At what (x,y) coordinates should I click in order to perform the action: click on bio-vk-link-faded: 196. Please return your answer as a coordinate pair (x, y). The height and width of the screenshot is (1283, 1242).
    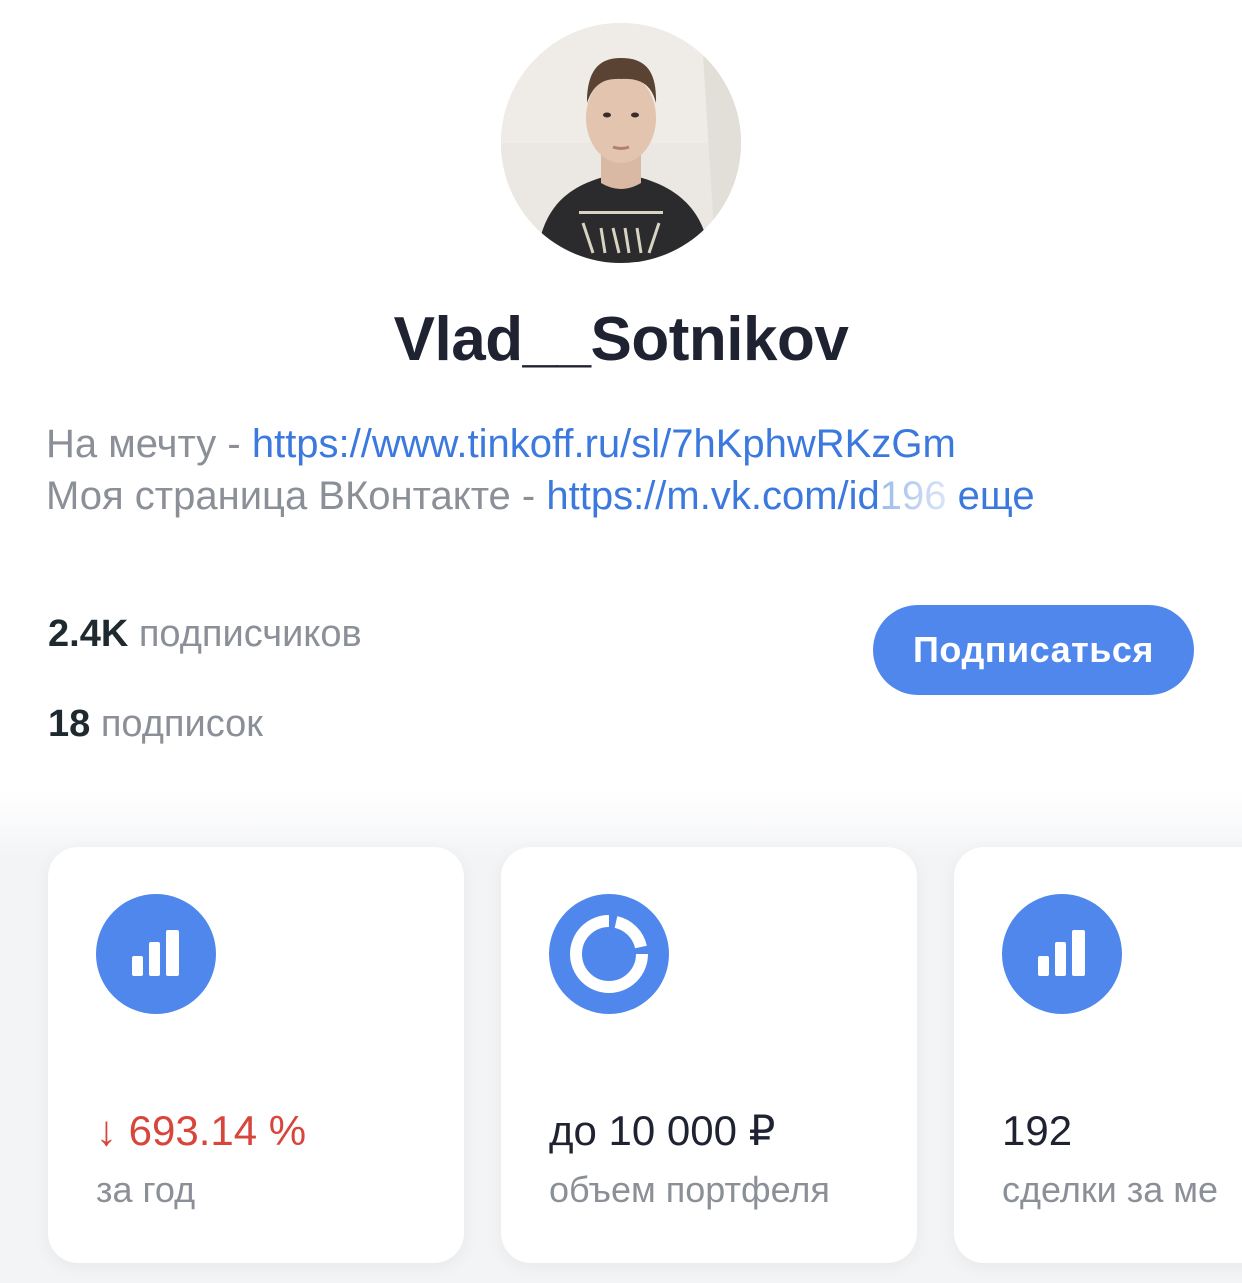
    Looking at the image, I should click on (913, 496).